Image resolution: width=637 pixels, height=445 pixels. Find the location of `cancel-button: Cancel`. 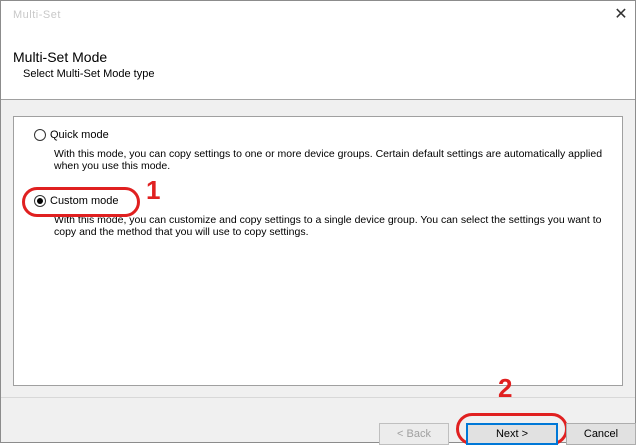

cancel-button: Cancel is located at coordinates (601, 434).